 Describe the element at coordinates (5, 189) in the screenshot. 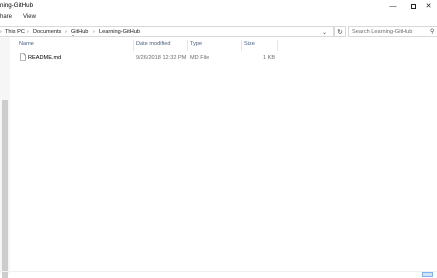

I see `scrollbar-thumb` at that location.